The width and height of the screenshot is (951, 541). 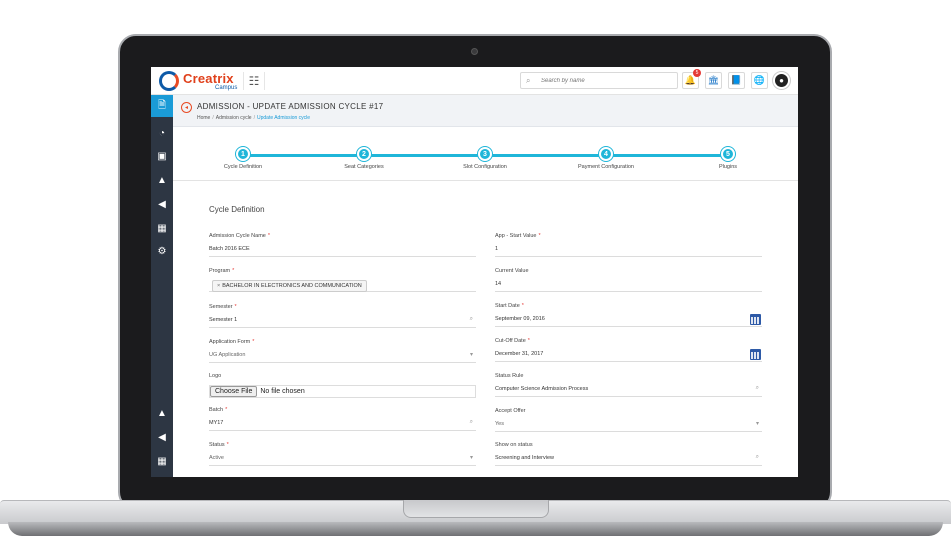 What do you see at coordinates (232, 342) in the screenshot?
I see `field-label: Application Form *` at bounding box center [232, 342].